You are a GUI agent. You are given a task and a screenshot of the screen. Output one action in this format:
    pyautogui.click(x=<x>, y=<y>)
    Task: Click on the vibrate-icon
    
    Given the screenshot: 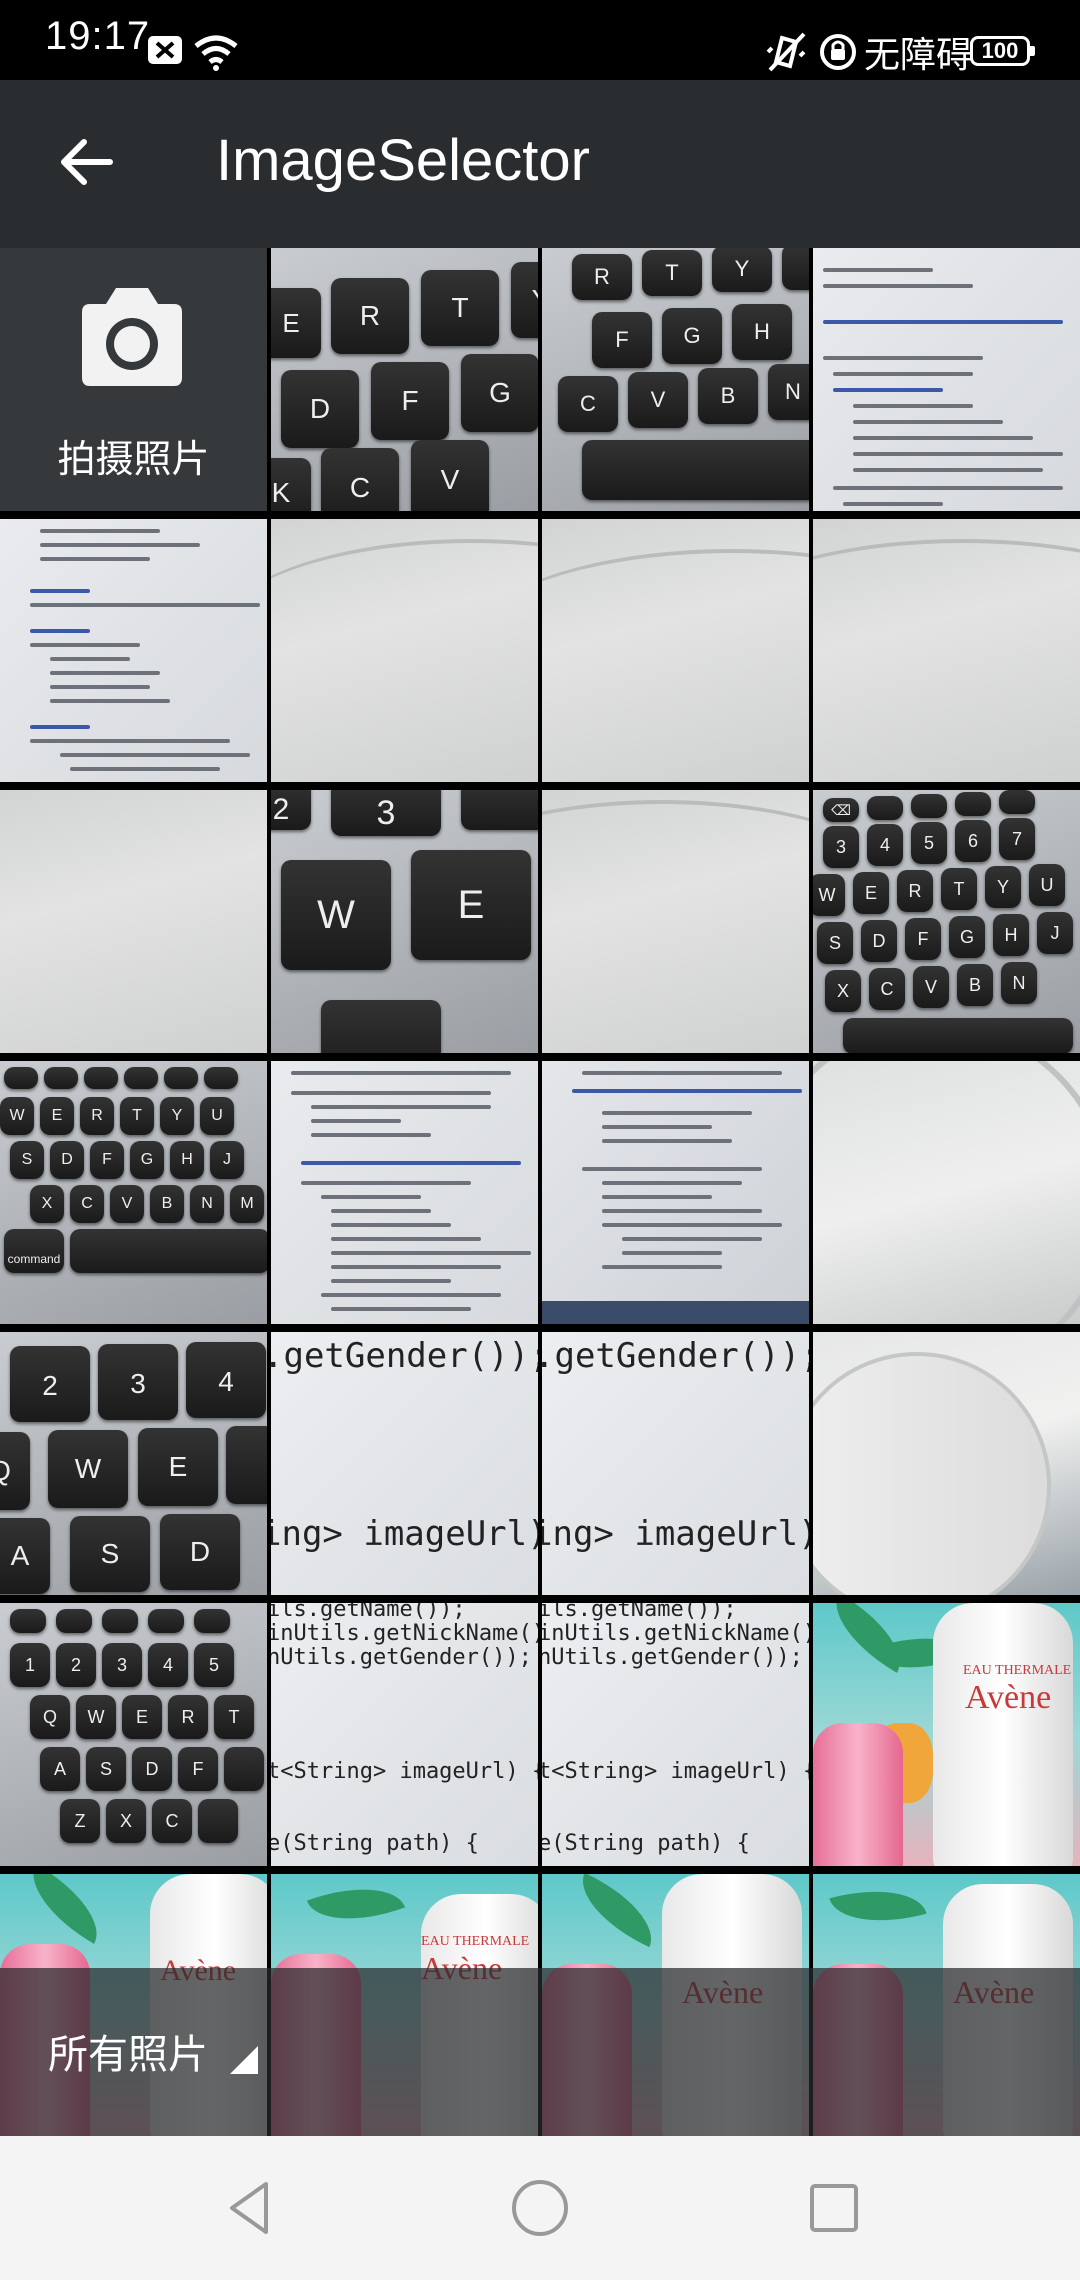 What is the action you would take?
    pyautogui.click(x=786, y=52)
    